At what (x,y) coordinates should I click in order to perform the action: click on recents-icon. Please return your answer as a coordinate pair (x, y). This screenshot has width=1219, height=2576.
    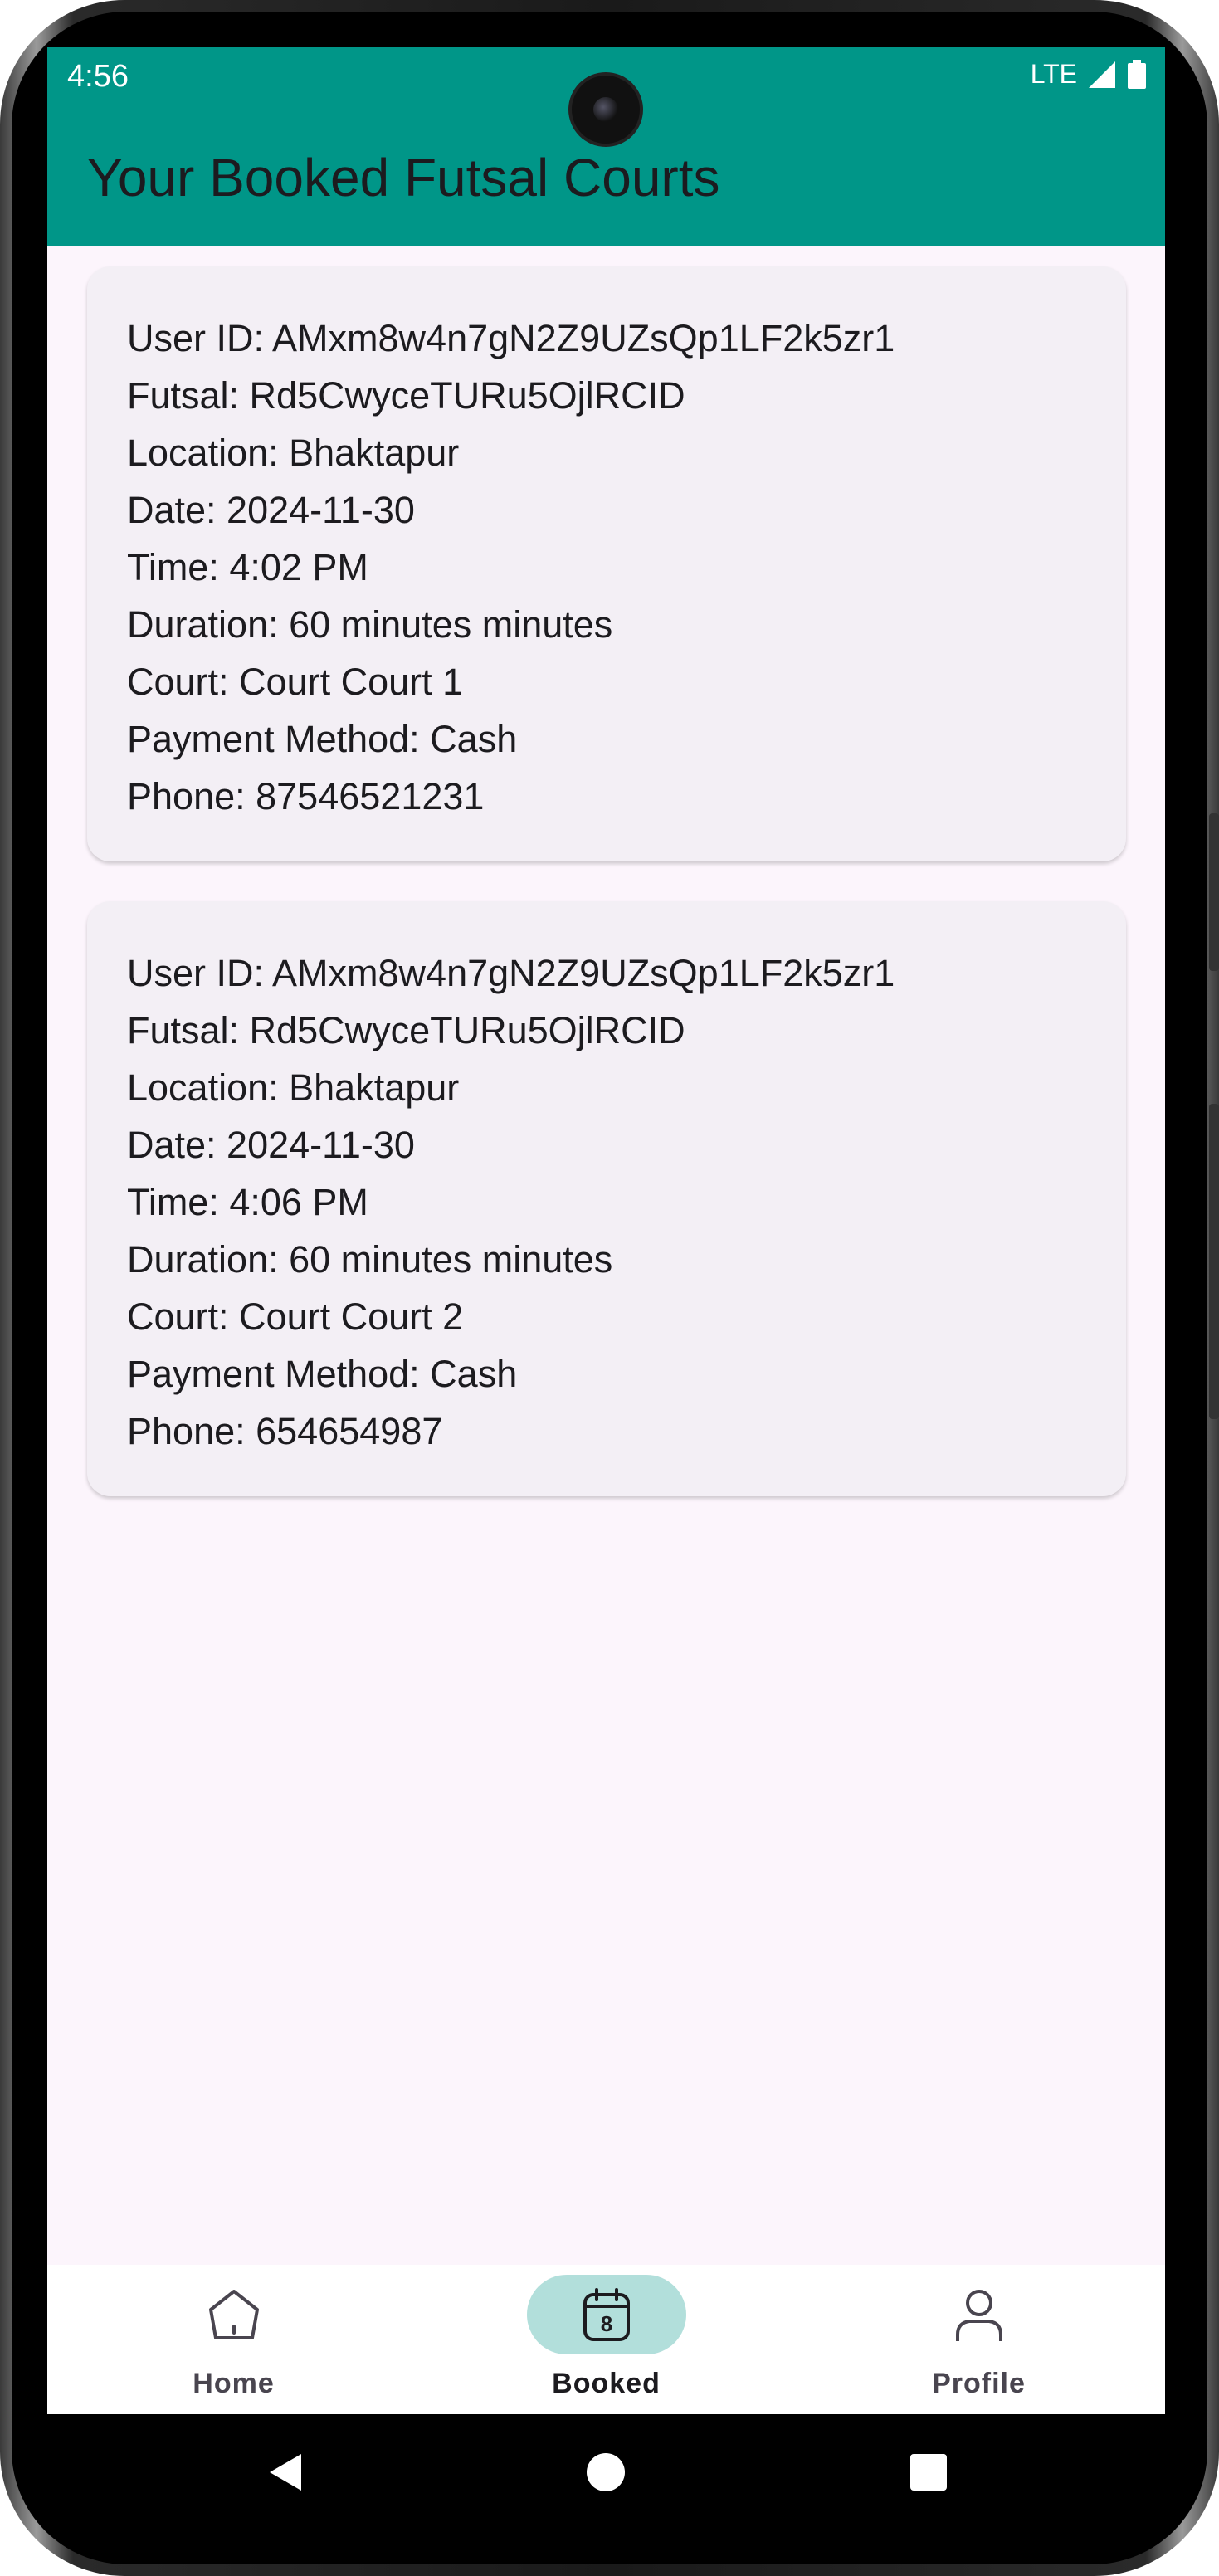
    Looking at the image, I should click on (929, 2472).